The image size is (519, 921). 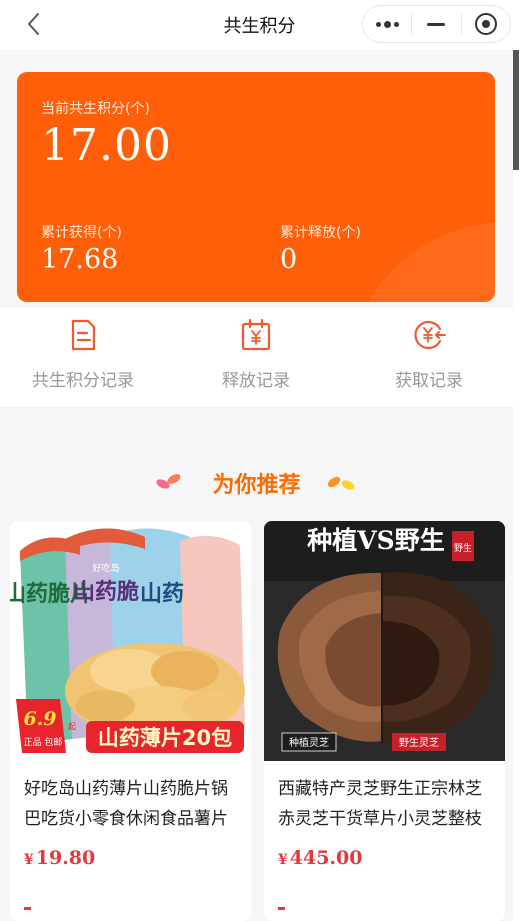 What do you see at coordinates (130, 641) in the screenshot?
I see `product-image-yam-chips: 山药脆片 山药脆 山药 好吃岛 6.9 起 正品 包邮 山药薄片20包` at bounding box center [130, 641].